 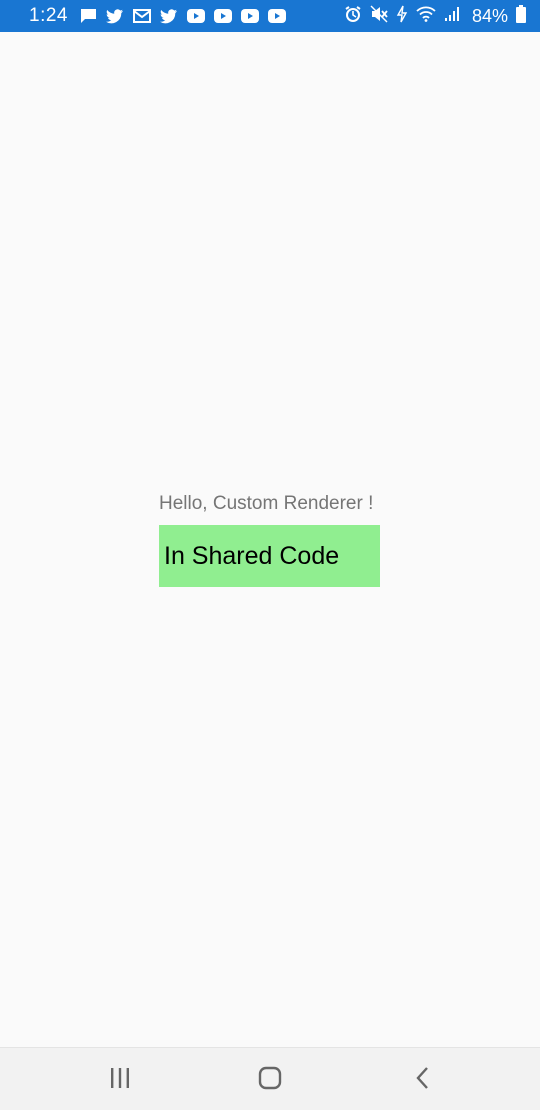 I want to click on home-icon, so click(x=270, y=1080).